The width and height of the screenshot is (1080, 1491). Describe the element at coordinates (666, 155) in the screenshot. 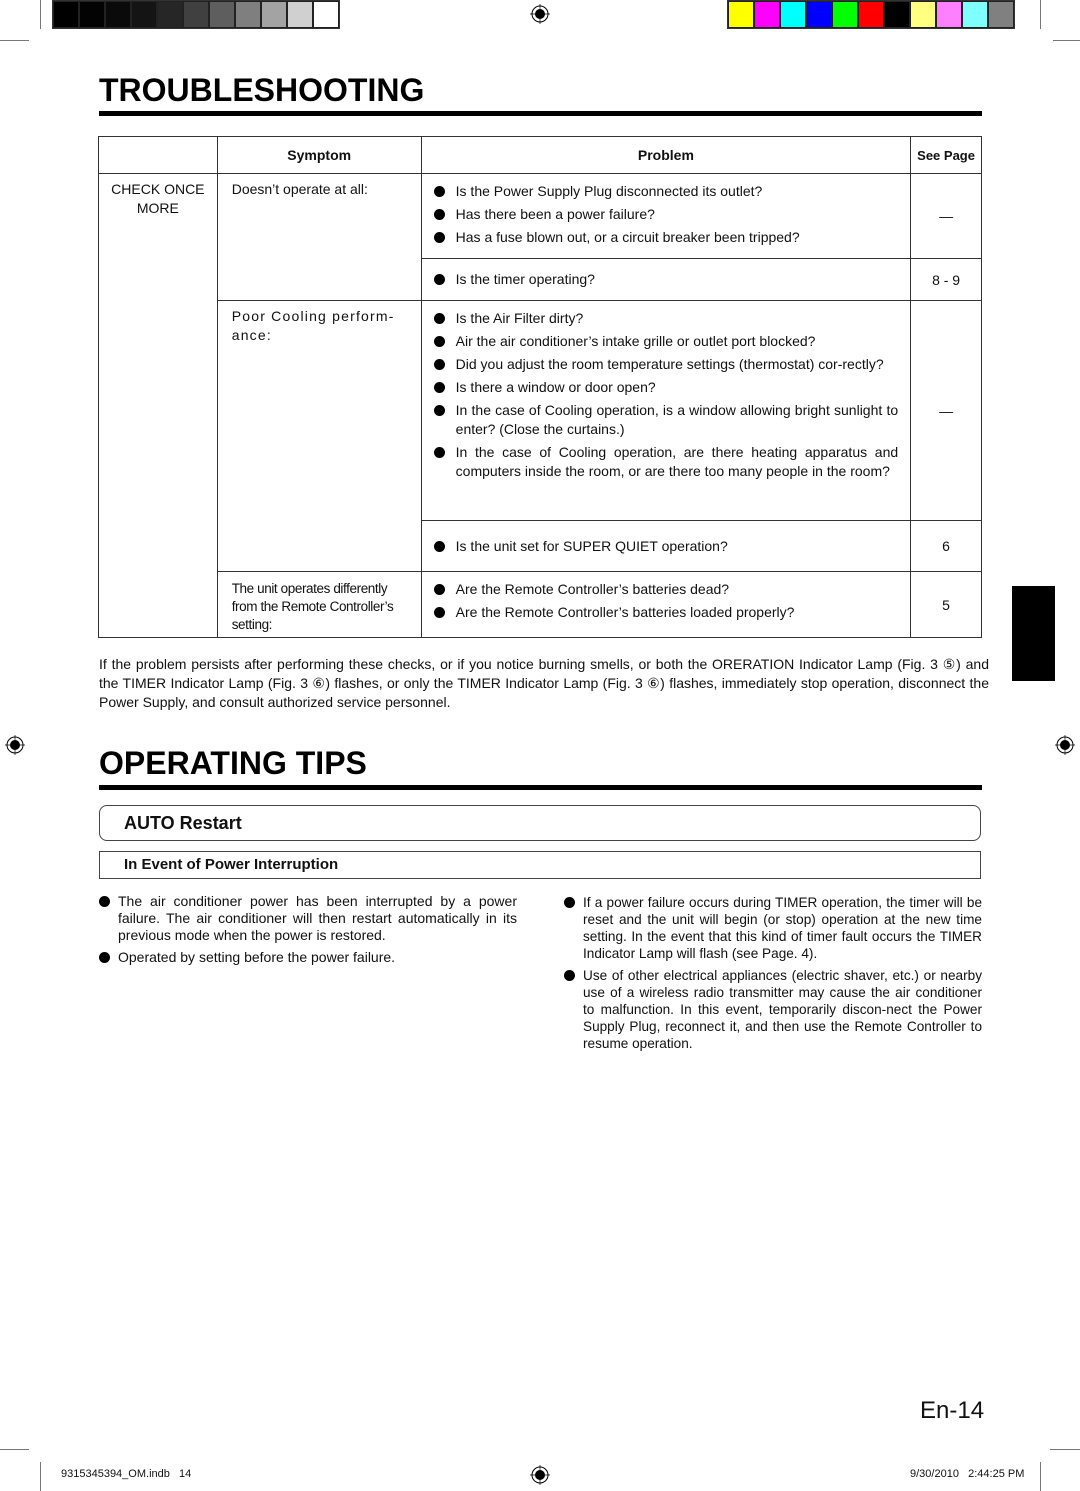

I see `header-problem: Problem` at that location.